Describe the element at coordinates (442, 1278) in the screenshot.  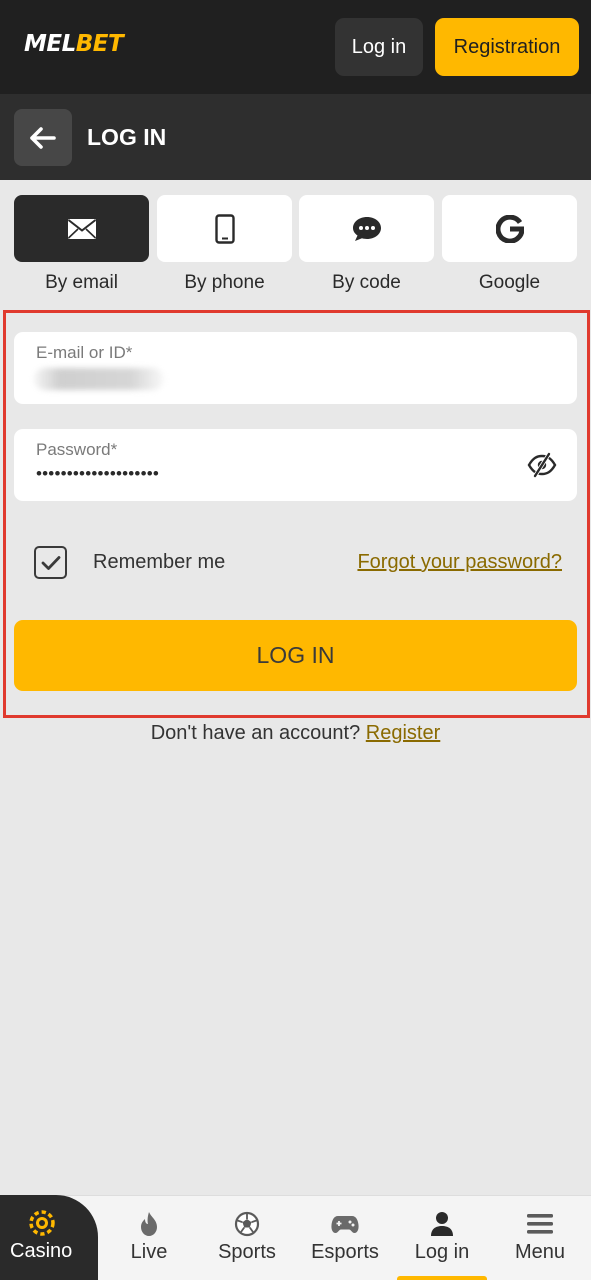
I see `active-nav-indicator` at that location.